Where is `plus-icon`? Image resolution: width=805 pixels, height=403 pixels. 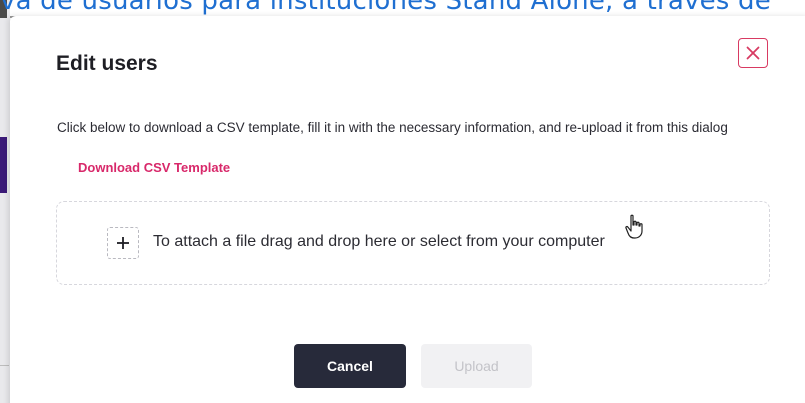 plus-icon is located at coordinates (123, 243).